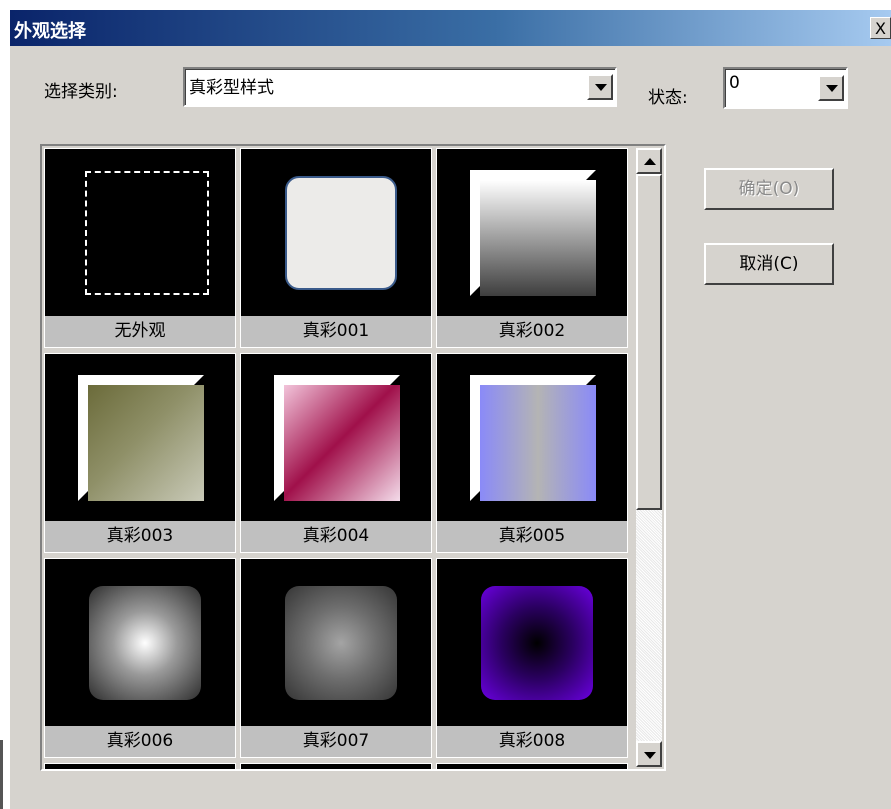 The image size is (891, 809). Describe the element at coordinates (50, 31) in the screenshot. I see `dialog-title: 外观选择` at that location.